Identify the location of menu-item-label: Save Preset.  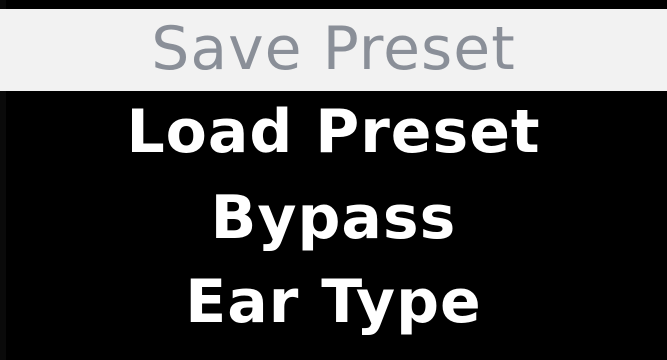
(333, 49).